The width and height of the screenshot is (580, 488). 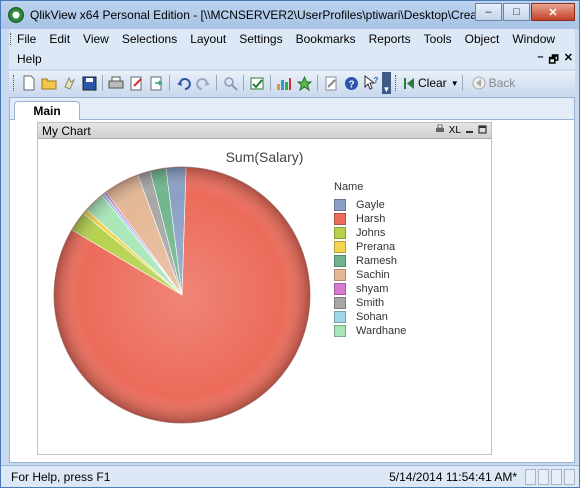 I want to click on mdi-controls: – 🗗 ✕, so click(x=555, y=60).